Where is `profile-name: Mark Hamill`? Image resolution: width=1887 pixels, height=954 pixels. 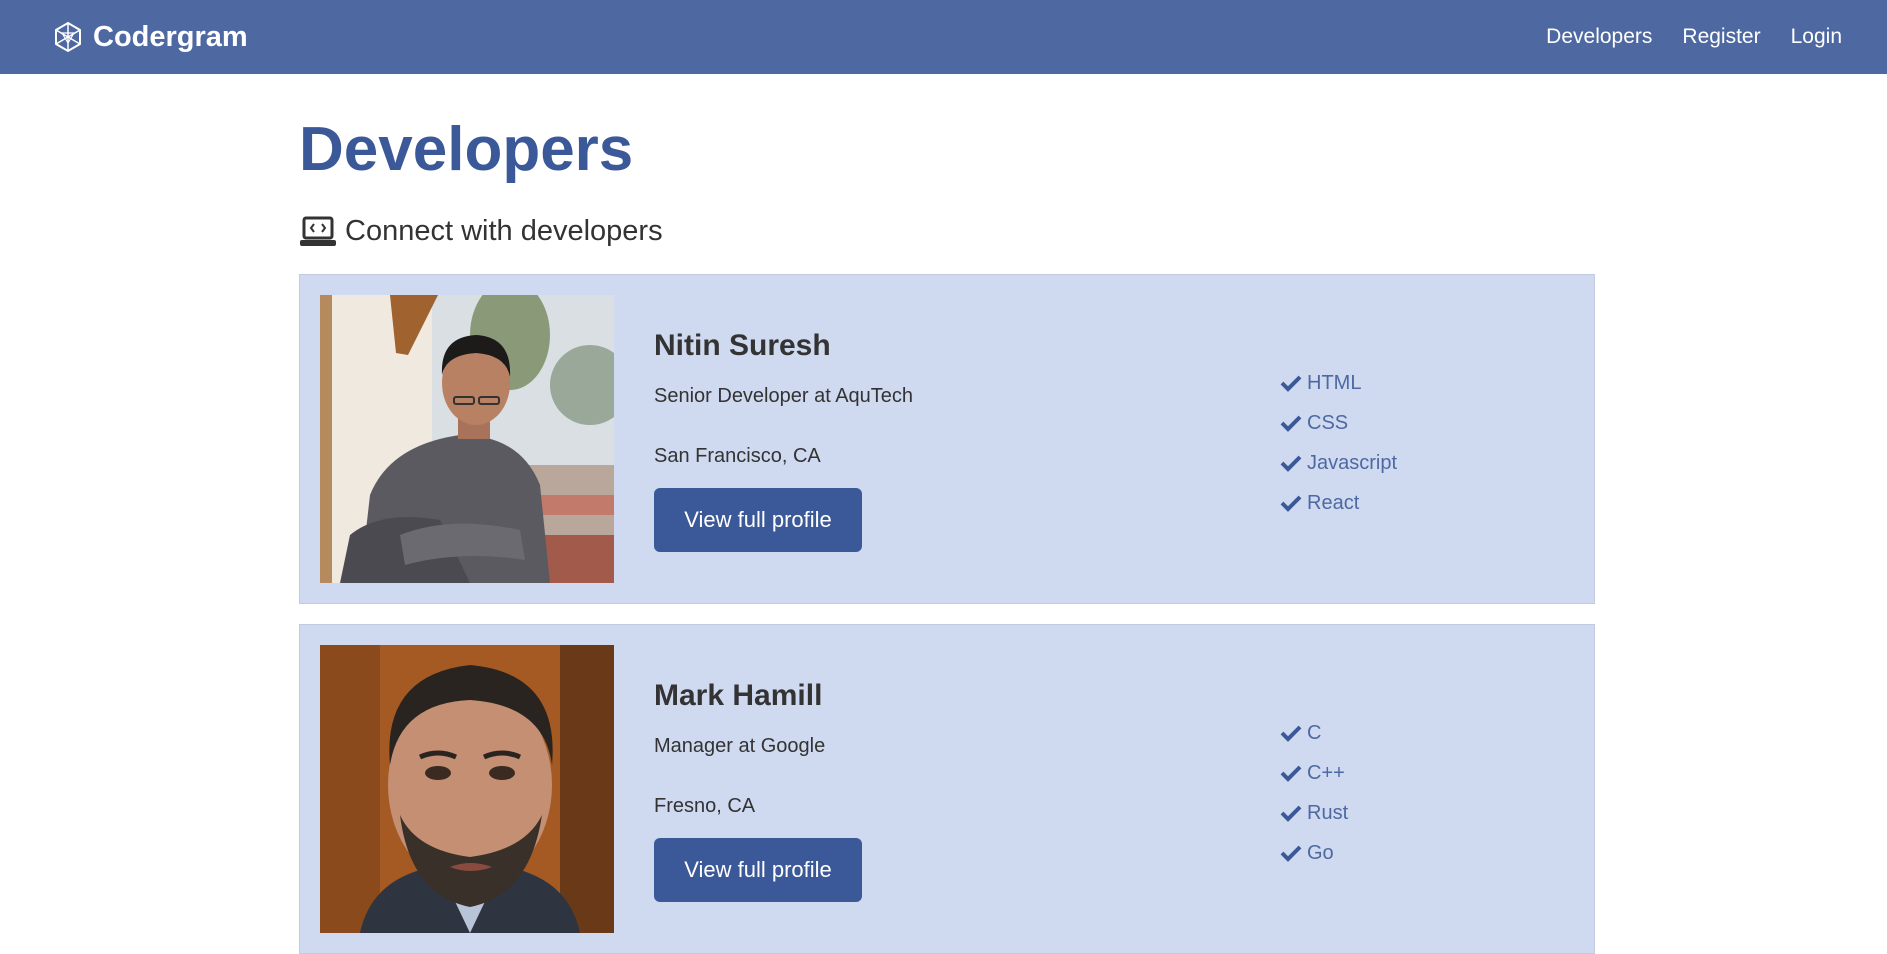 profile-name: Mark Hamill is located at coordinates (738, 695).